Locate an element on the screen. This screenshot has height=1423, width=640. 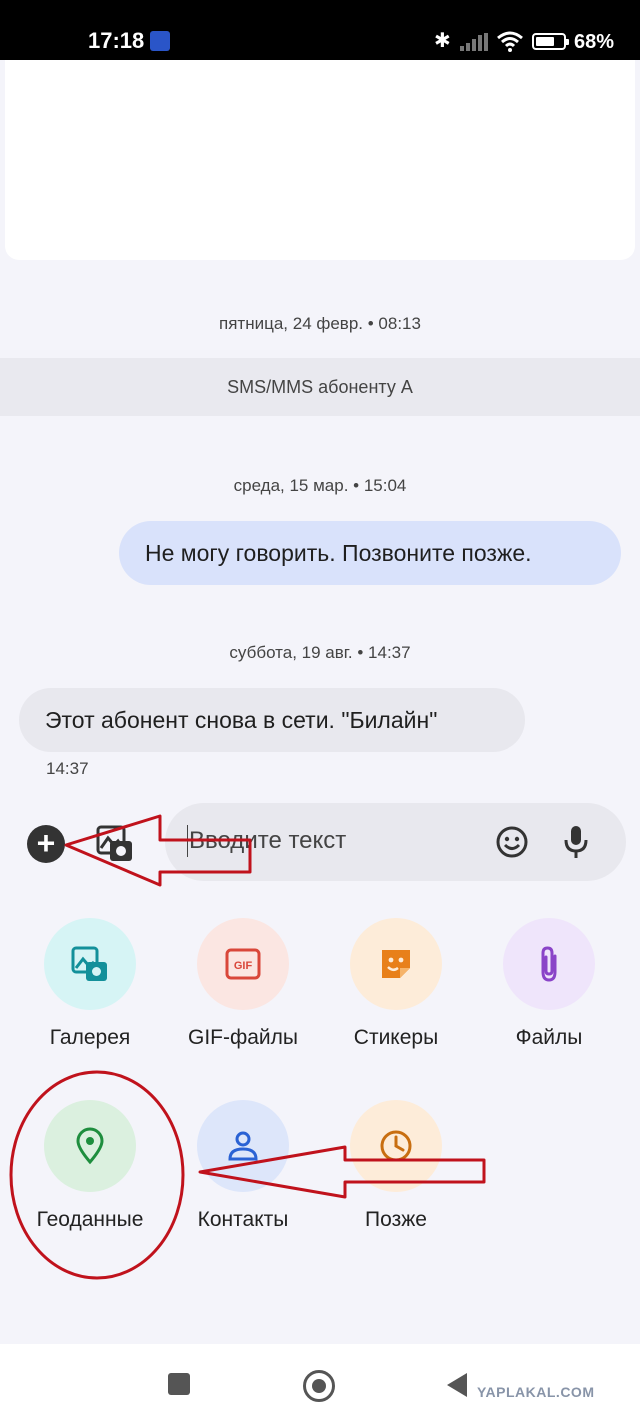
attach-location: Геоданные is located at coordinates (90, 1166).